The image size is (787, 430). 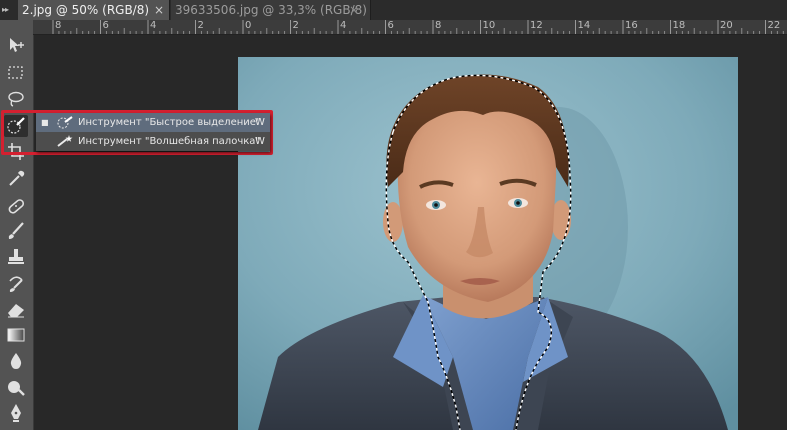 What do you see at coordinates (584, 25) in the screenshot?
I see `ruler-label: 14` at bounding box center [584, 25].